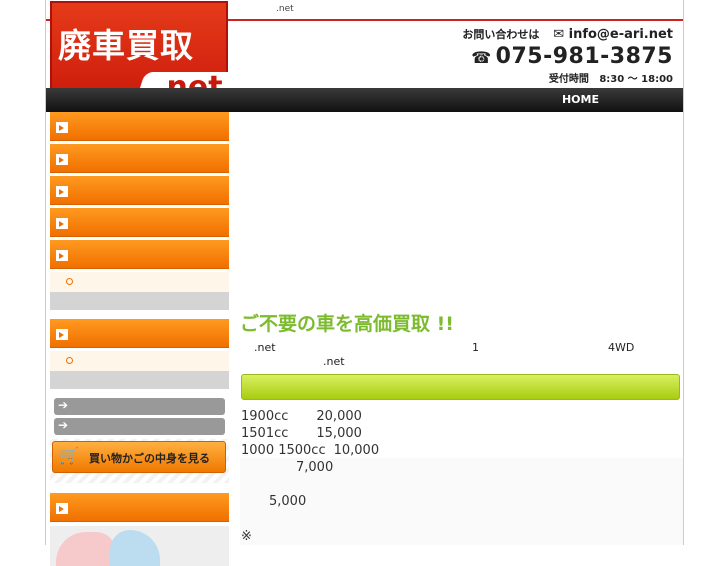 The height and width of the screenshot is (566, 727). I want to click on envelope-icon: ✉, so click(559, 34).